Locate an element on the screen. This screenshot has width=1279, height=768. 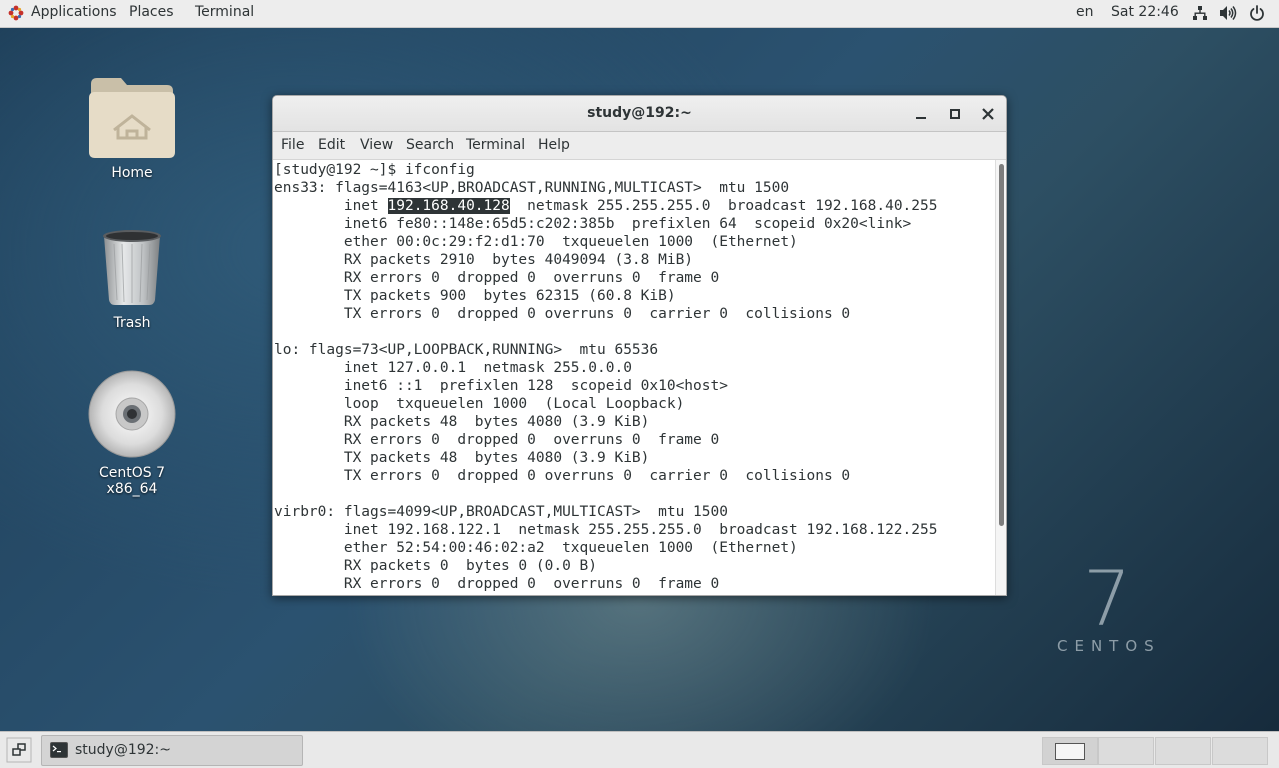
terminal-scrollbar is located at coordinates (1000, 377).